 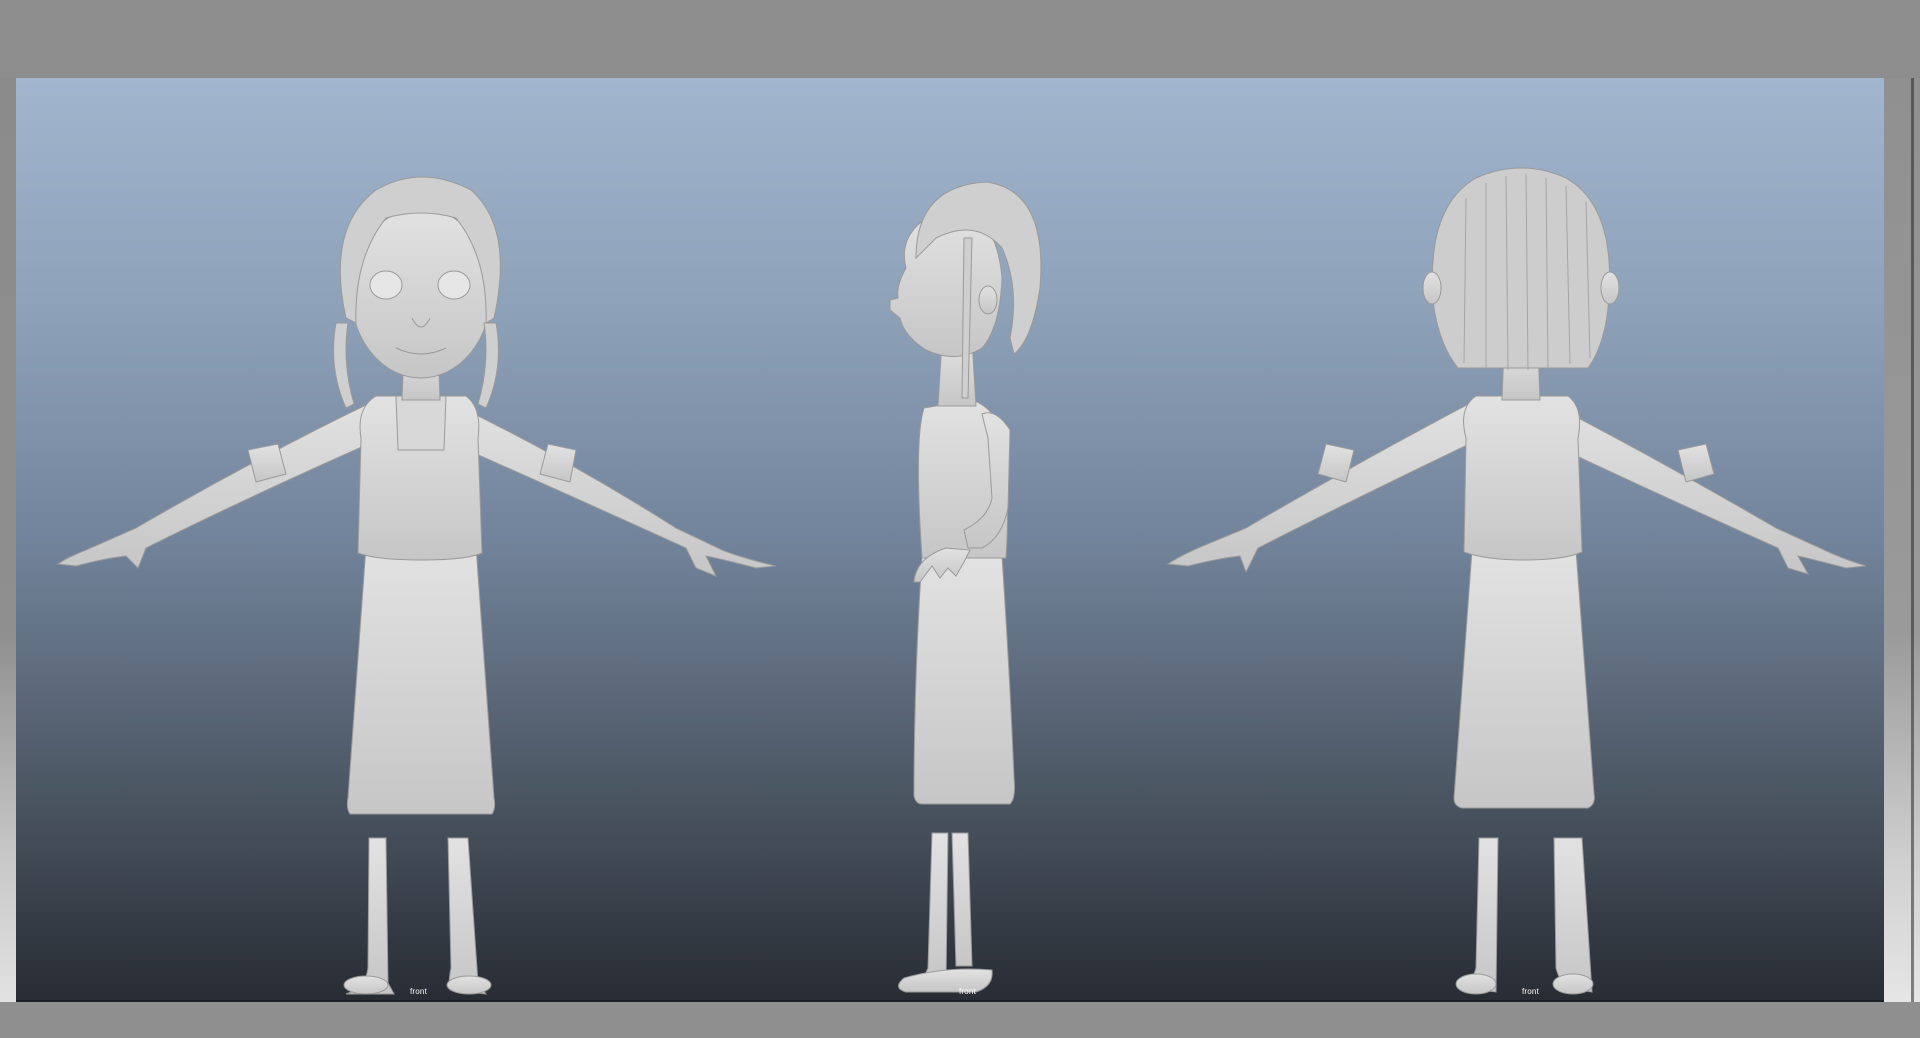 What do you see at coordinates (965, 587) in the screenshot?
I see `character-side-model` at bounding box center [965, 587].